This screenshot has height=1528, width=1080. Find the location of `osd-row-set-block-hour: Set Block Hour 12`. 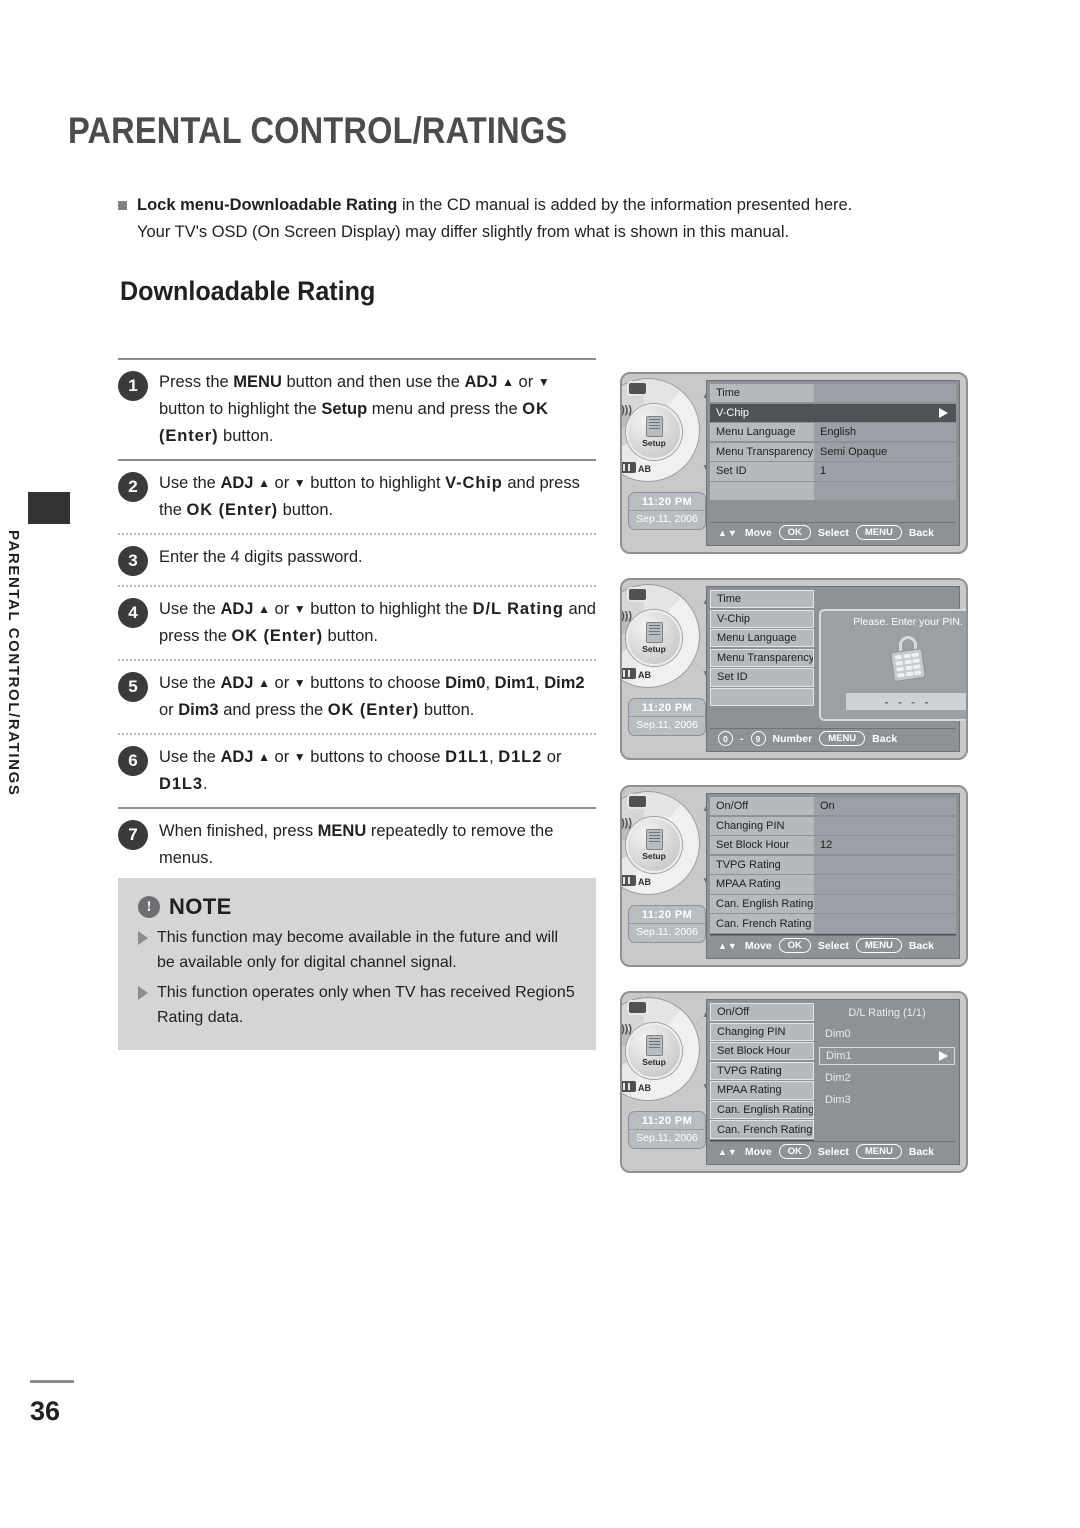

osd-row-set-block-hour: Set Block Hour 12 is located at coordinates (833, 845).